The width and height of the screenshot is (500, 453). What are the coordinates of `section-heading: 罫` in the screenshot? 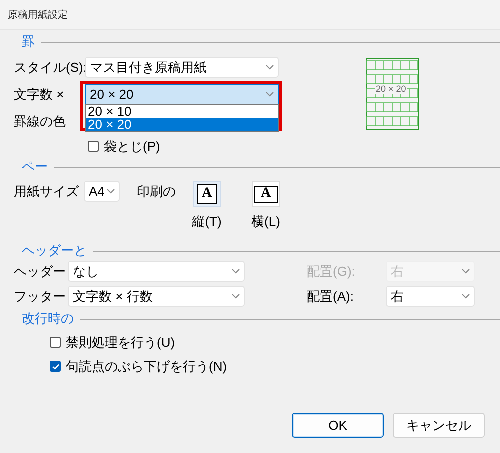 It's located at (28, 42).